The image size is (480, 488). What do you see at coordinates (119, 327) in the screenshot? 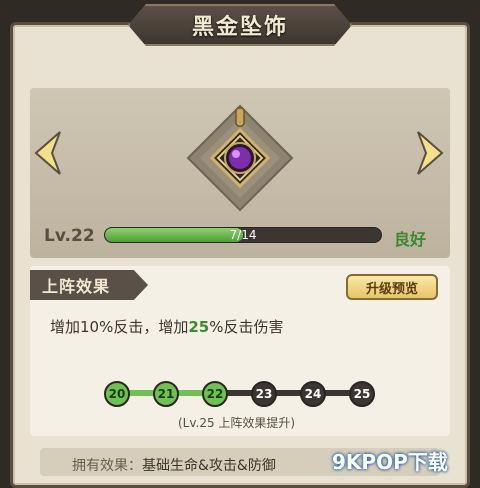
I see `effect-desc-prefix: 增加10%反击，增加` at bounding box center [119, 327].